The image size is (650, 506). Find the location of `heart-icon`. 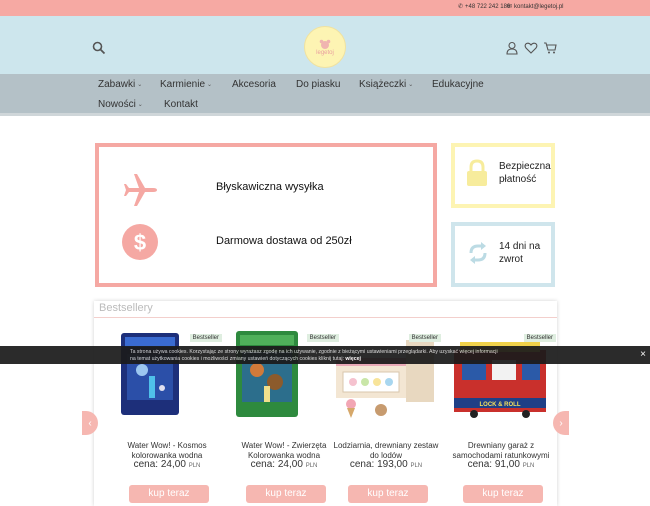

heart-icon is located at coordinates (531, 48).